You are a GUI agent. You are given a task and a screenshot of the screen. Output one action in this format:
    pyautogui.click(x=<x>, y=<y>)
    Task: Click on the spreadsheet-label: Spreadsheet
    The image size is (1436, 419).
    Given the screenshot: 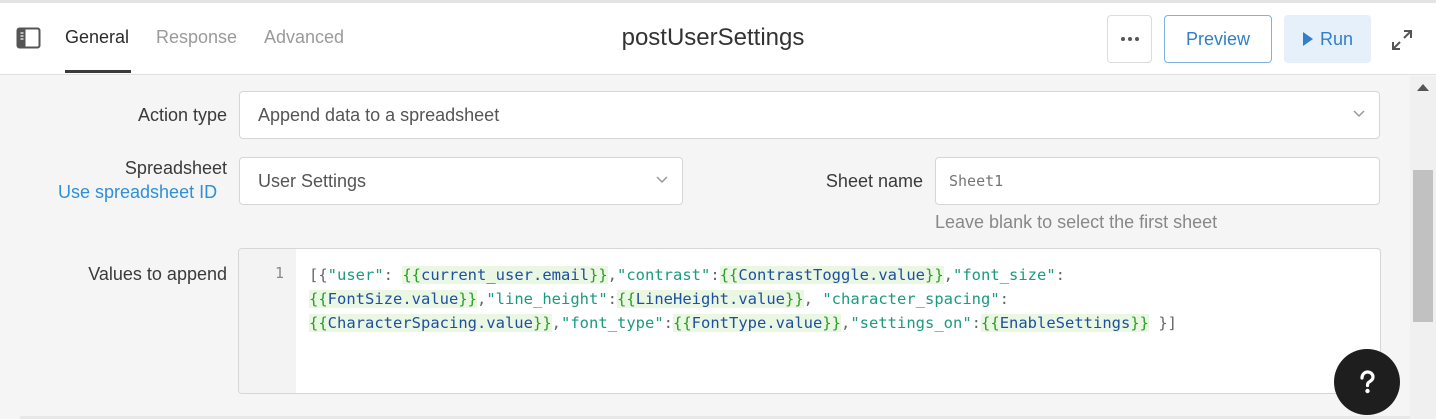 What is the action you would take?
    pyautogui.click(x=175, y=168)
    